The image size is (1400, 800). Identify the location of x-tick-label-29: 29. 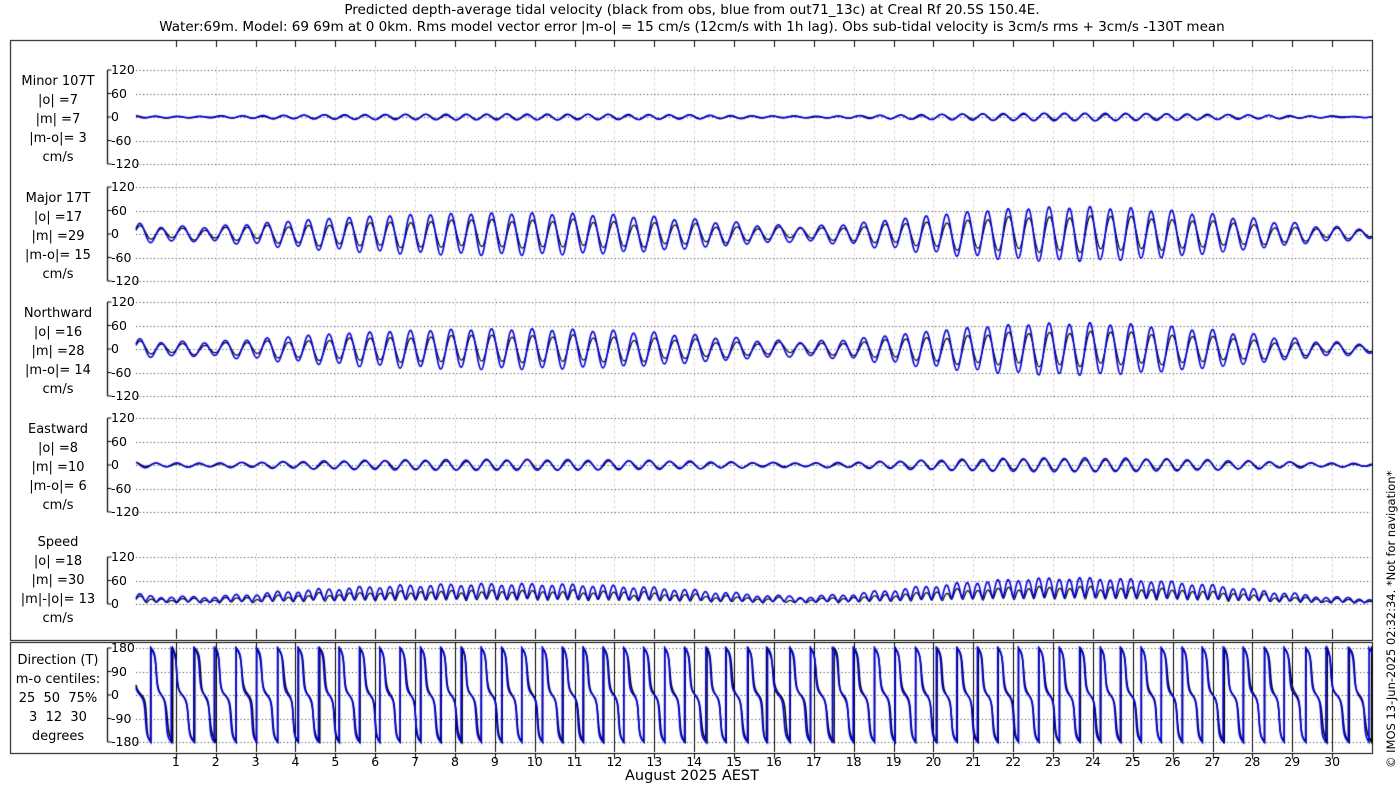
(1292, 761).